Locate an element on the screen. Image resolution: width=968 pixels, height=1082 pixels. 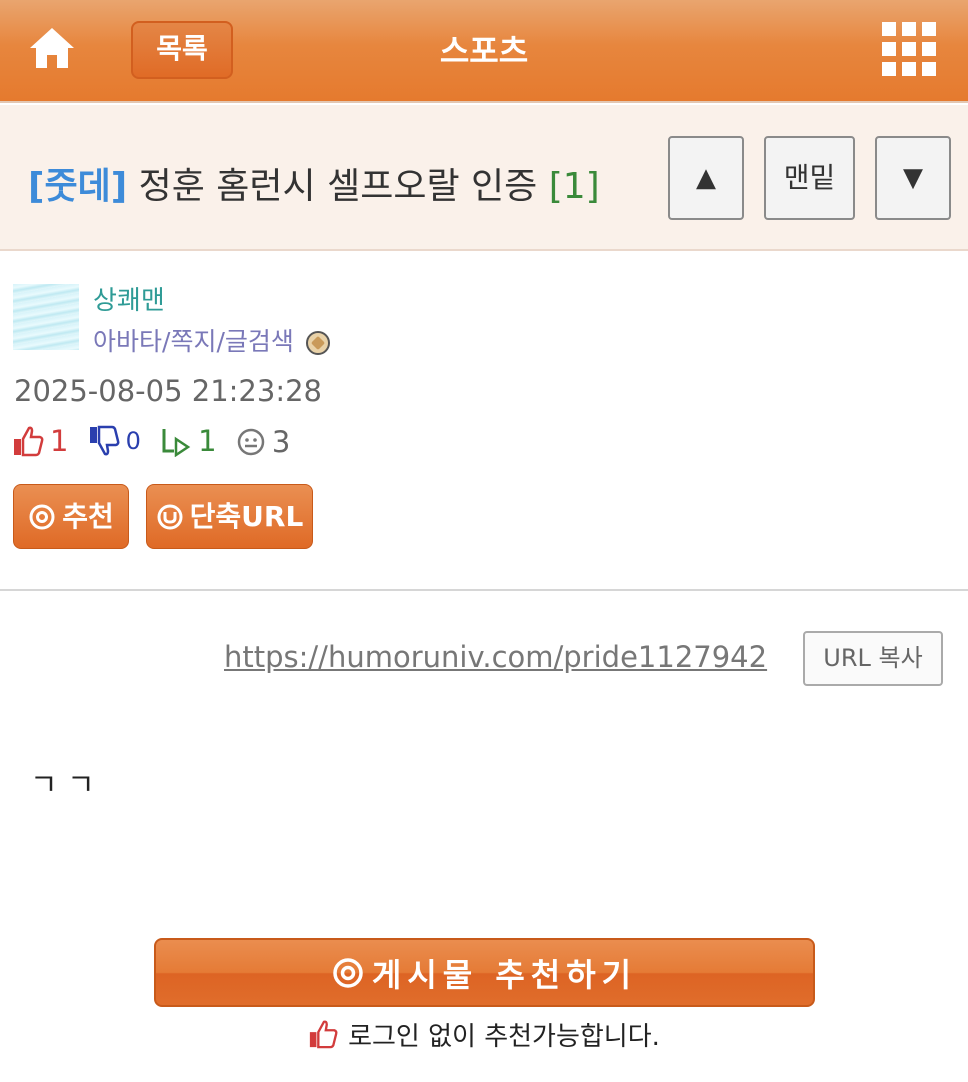
grid-menu-icon is located at coordinates (909, 49).